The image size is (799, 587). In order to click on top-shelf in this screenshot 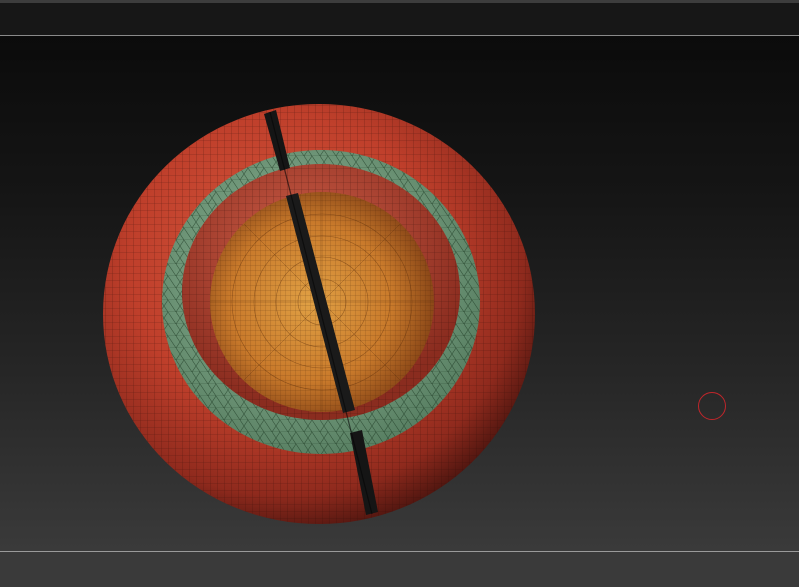, I will do `click(399, 19)`.